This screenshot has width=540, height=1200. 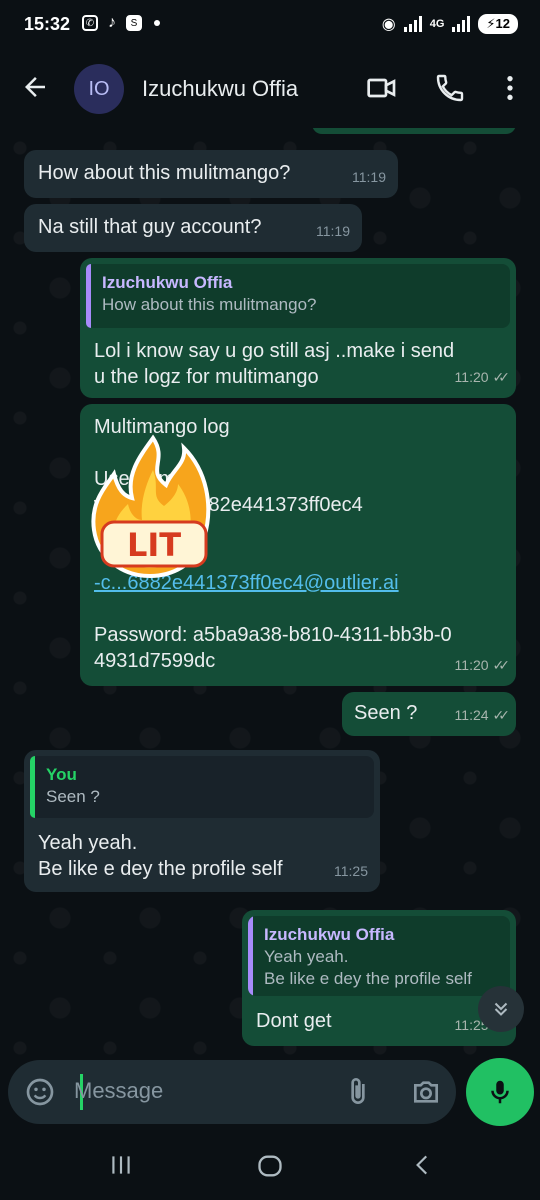 I want to click on lit-fire-sticker: LIT, so click(x=151, y=506).